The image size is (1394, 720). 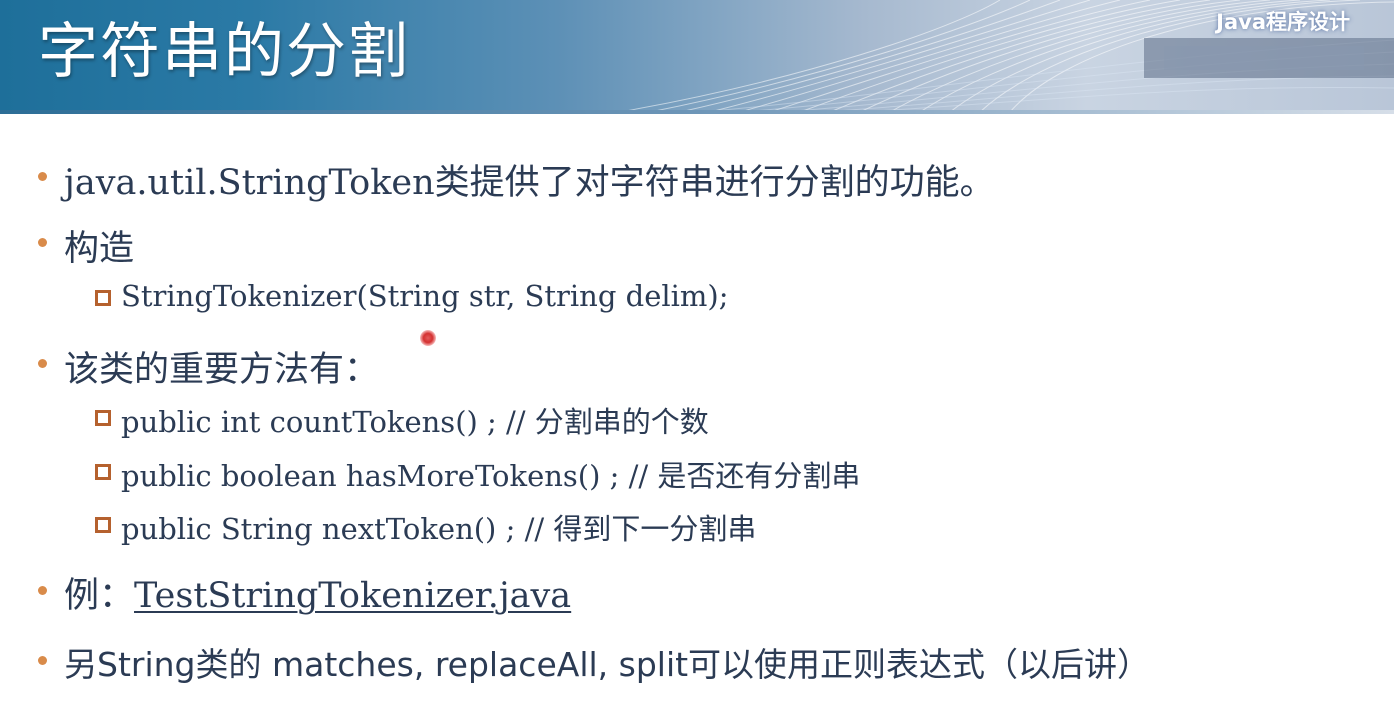 I want to click on sub-bullet-next-token: public String nextToken() ; // 得到下一分割串, so click(x=439, y=529).